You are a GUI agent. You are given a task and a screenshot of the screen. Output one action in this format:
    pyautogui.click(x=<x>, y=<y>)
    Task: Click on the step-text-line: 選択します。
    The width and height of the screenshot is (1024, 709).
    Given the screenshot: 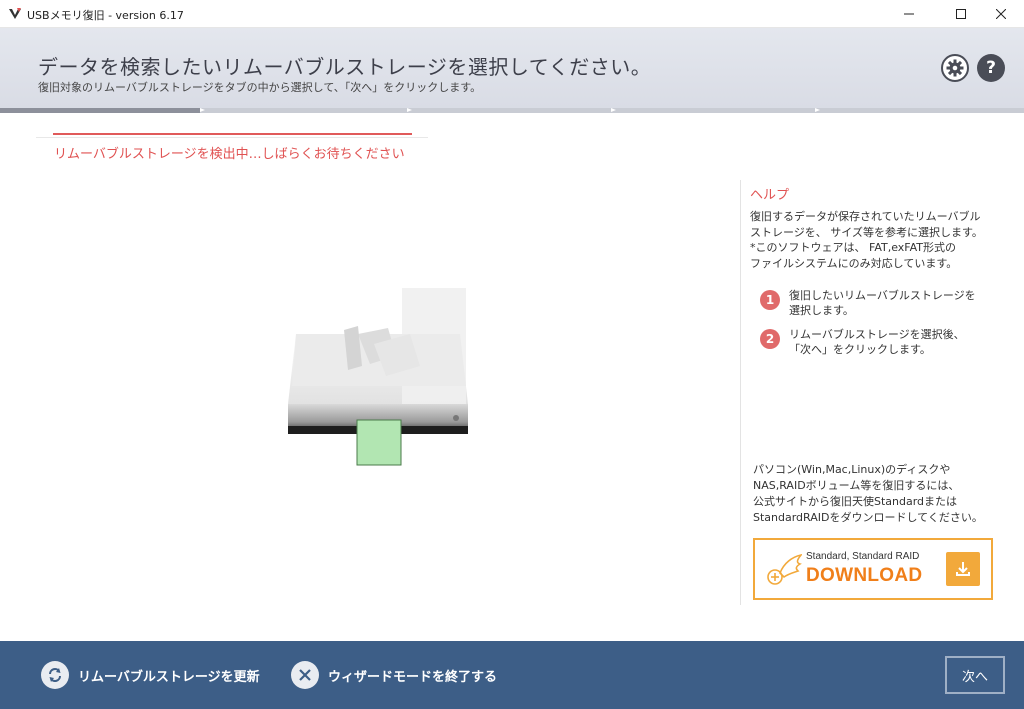 What is the action you would take?
    pyautogui.click(x=821, y=310)
    